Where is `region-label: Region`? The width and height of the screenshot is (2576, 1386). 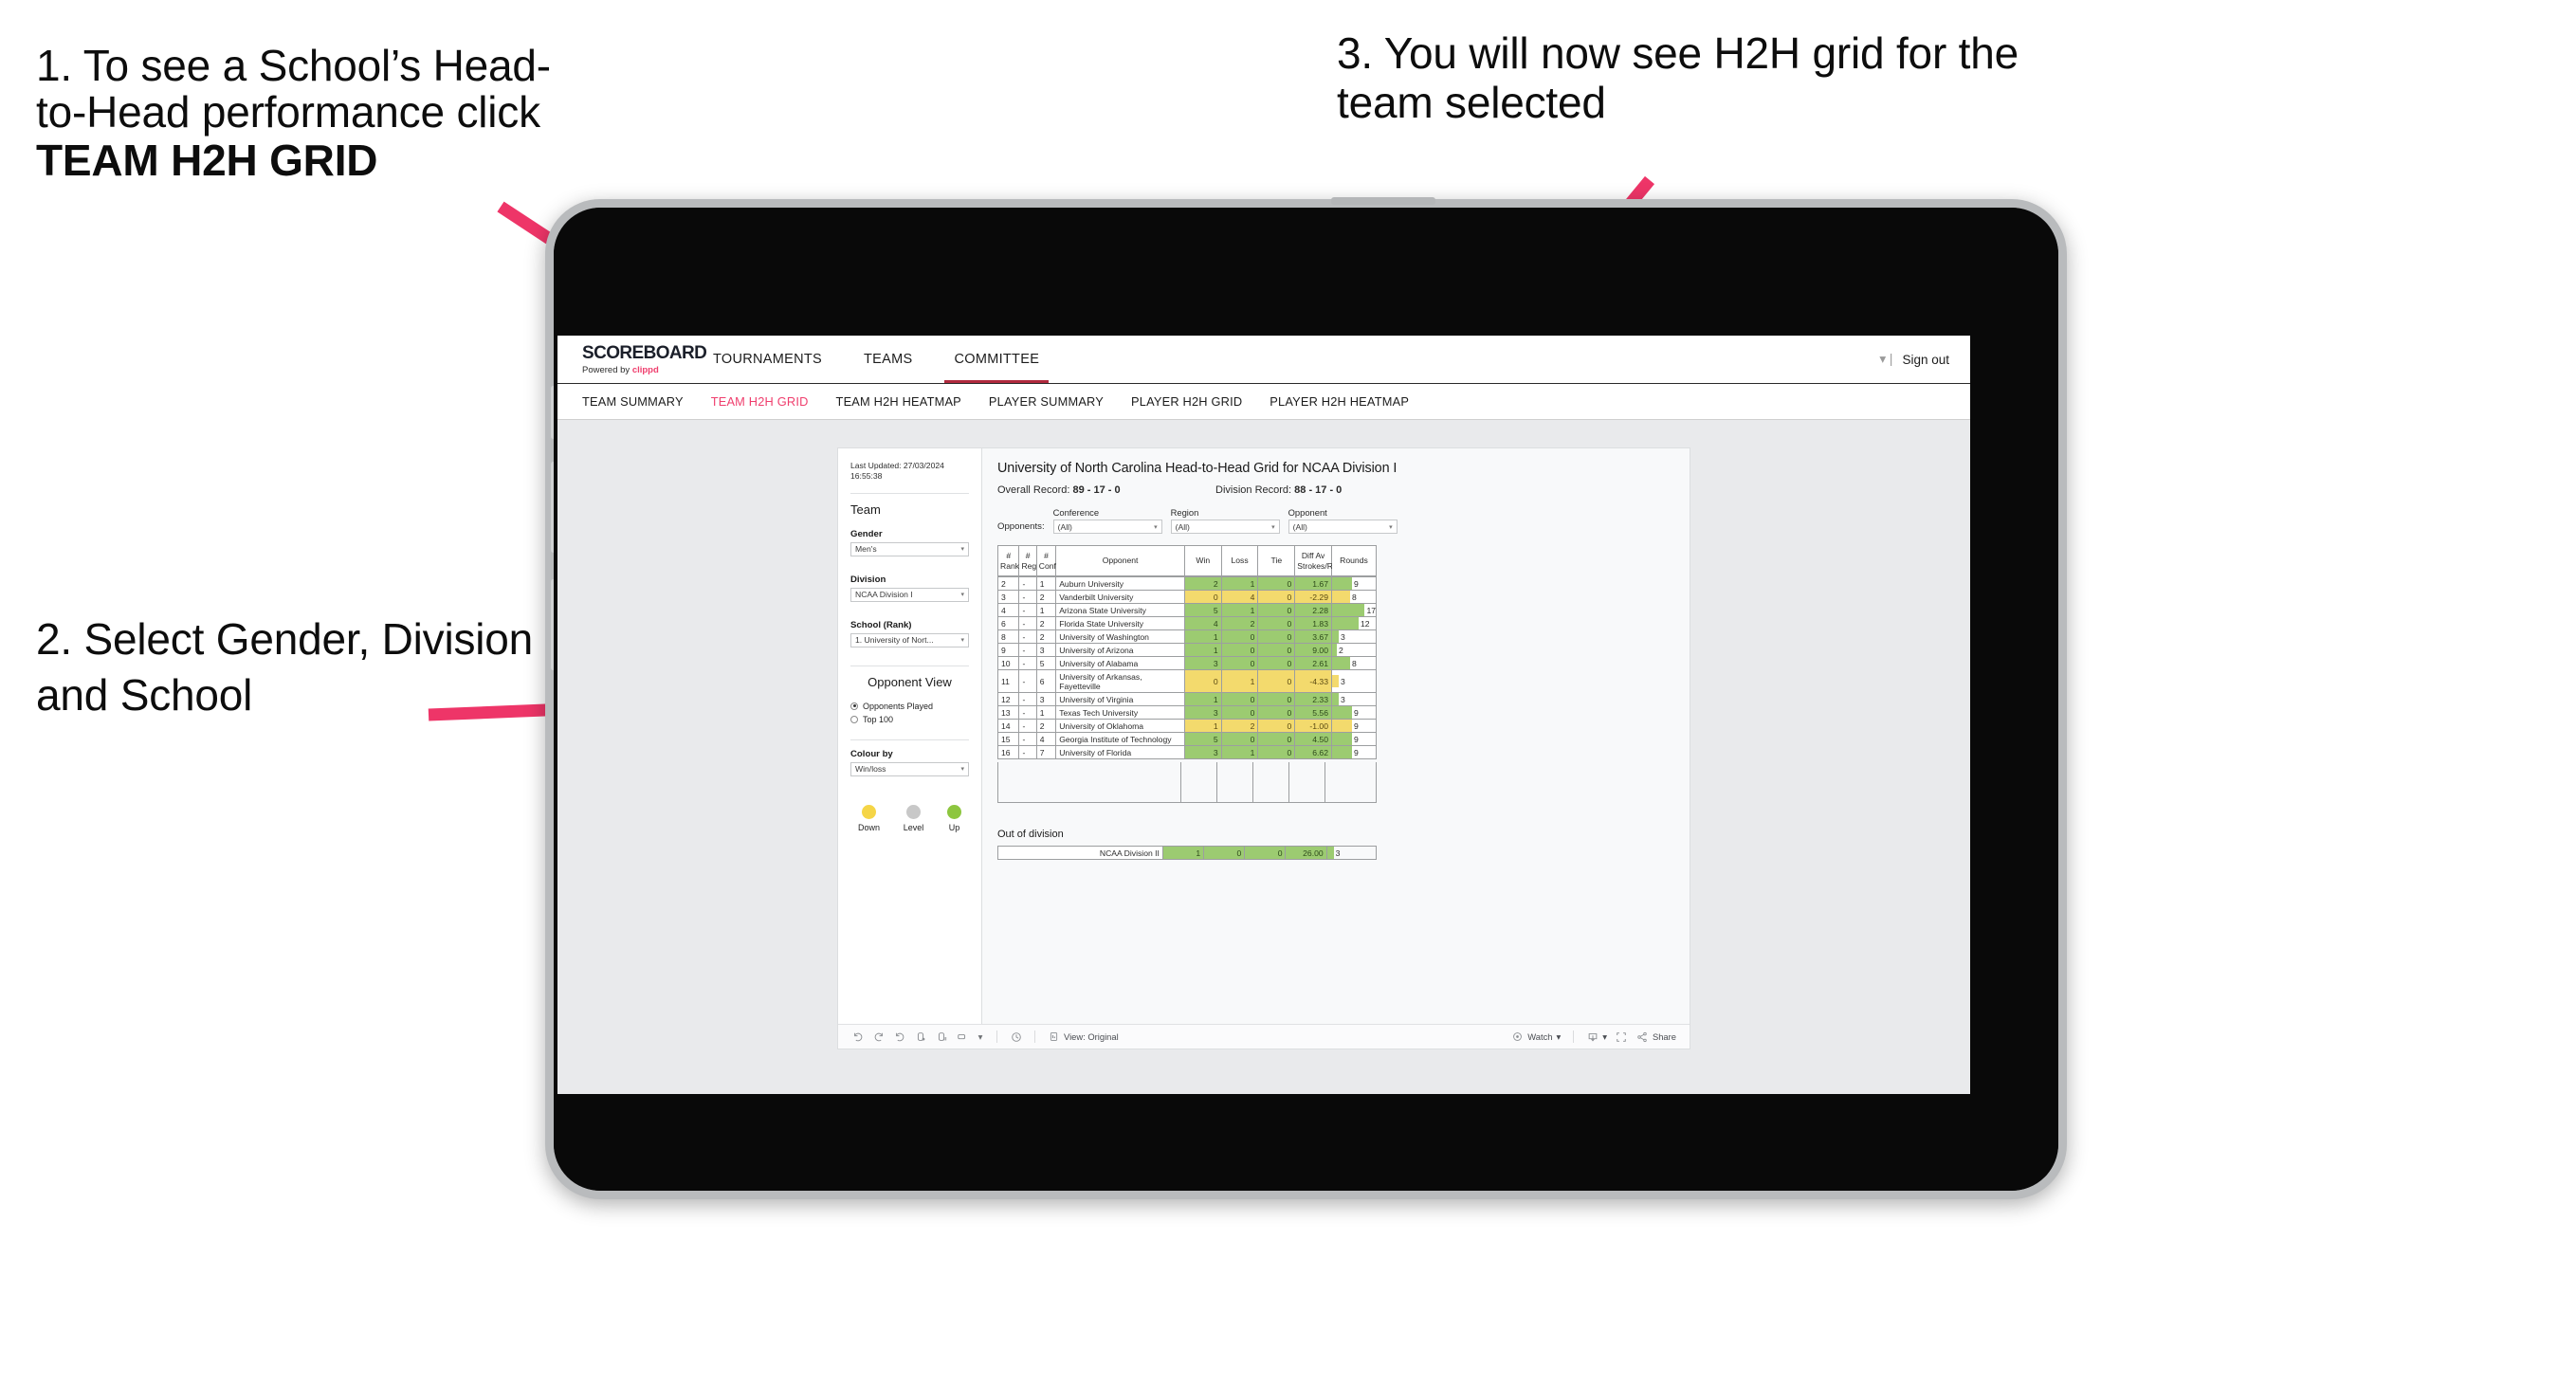 region-label: Region is located at coordinates (1184, 513).